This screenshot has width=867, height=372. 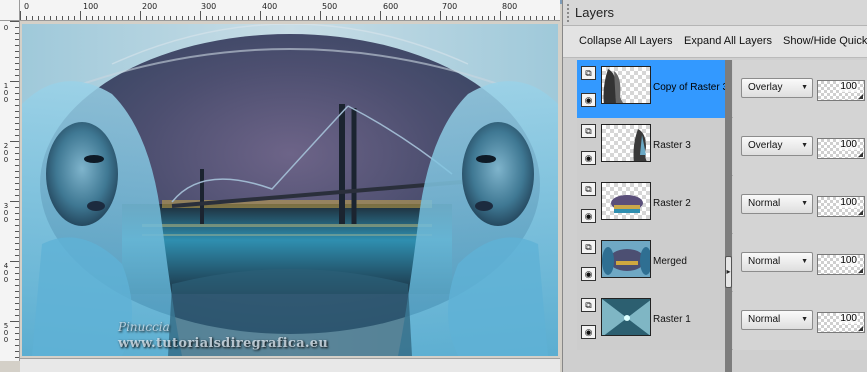 What do you see at coordinates (651, 205) in the screenshot?
I see `layer-info: ⧉ ◉ Raster 2` at bounding box center [651, 205].